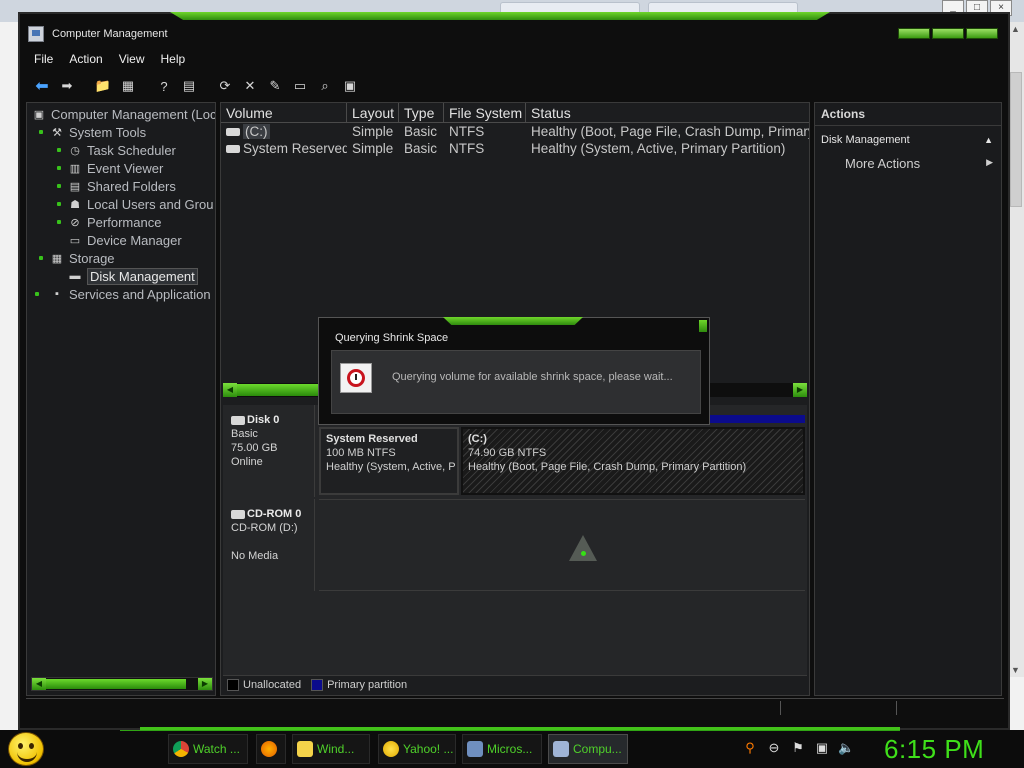 Image resolution: width=1024 pixels, height=768 pixels. I want to click on disk-type: Basic, so click(244, 434).